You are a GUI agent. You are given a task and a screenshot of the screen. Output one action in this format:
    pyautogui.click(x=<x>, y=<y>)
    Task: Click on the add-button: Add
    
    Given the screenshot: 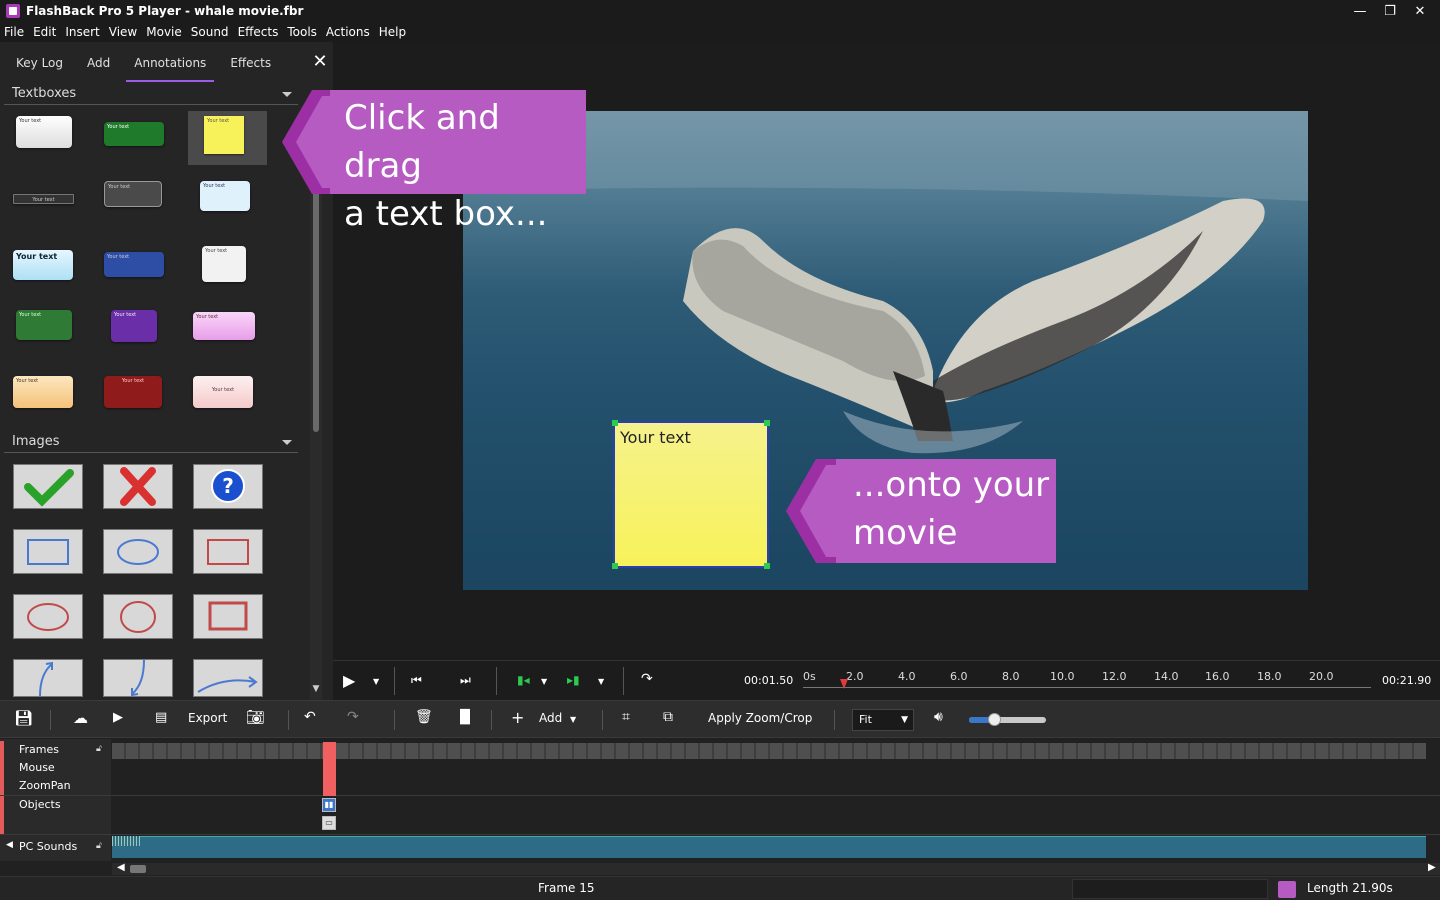 What is the action you would take?
    pyautogui.click(x=550, y=718)
    